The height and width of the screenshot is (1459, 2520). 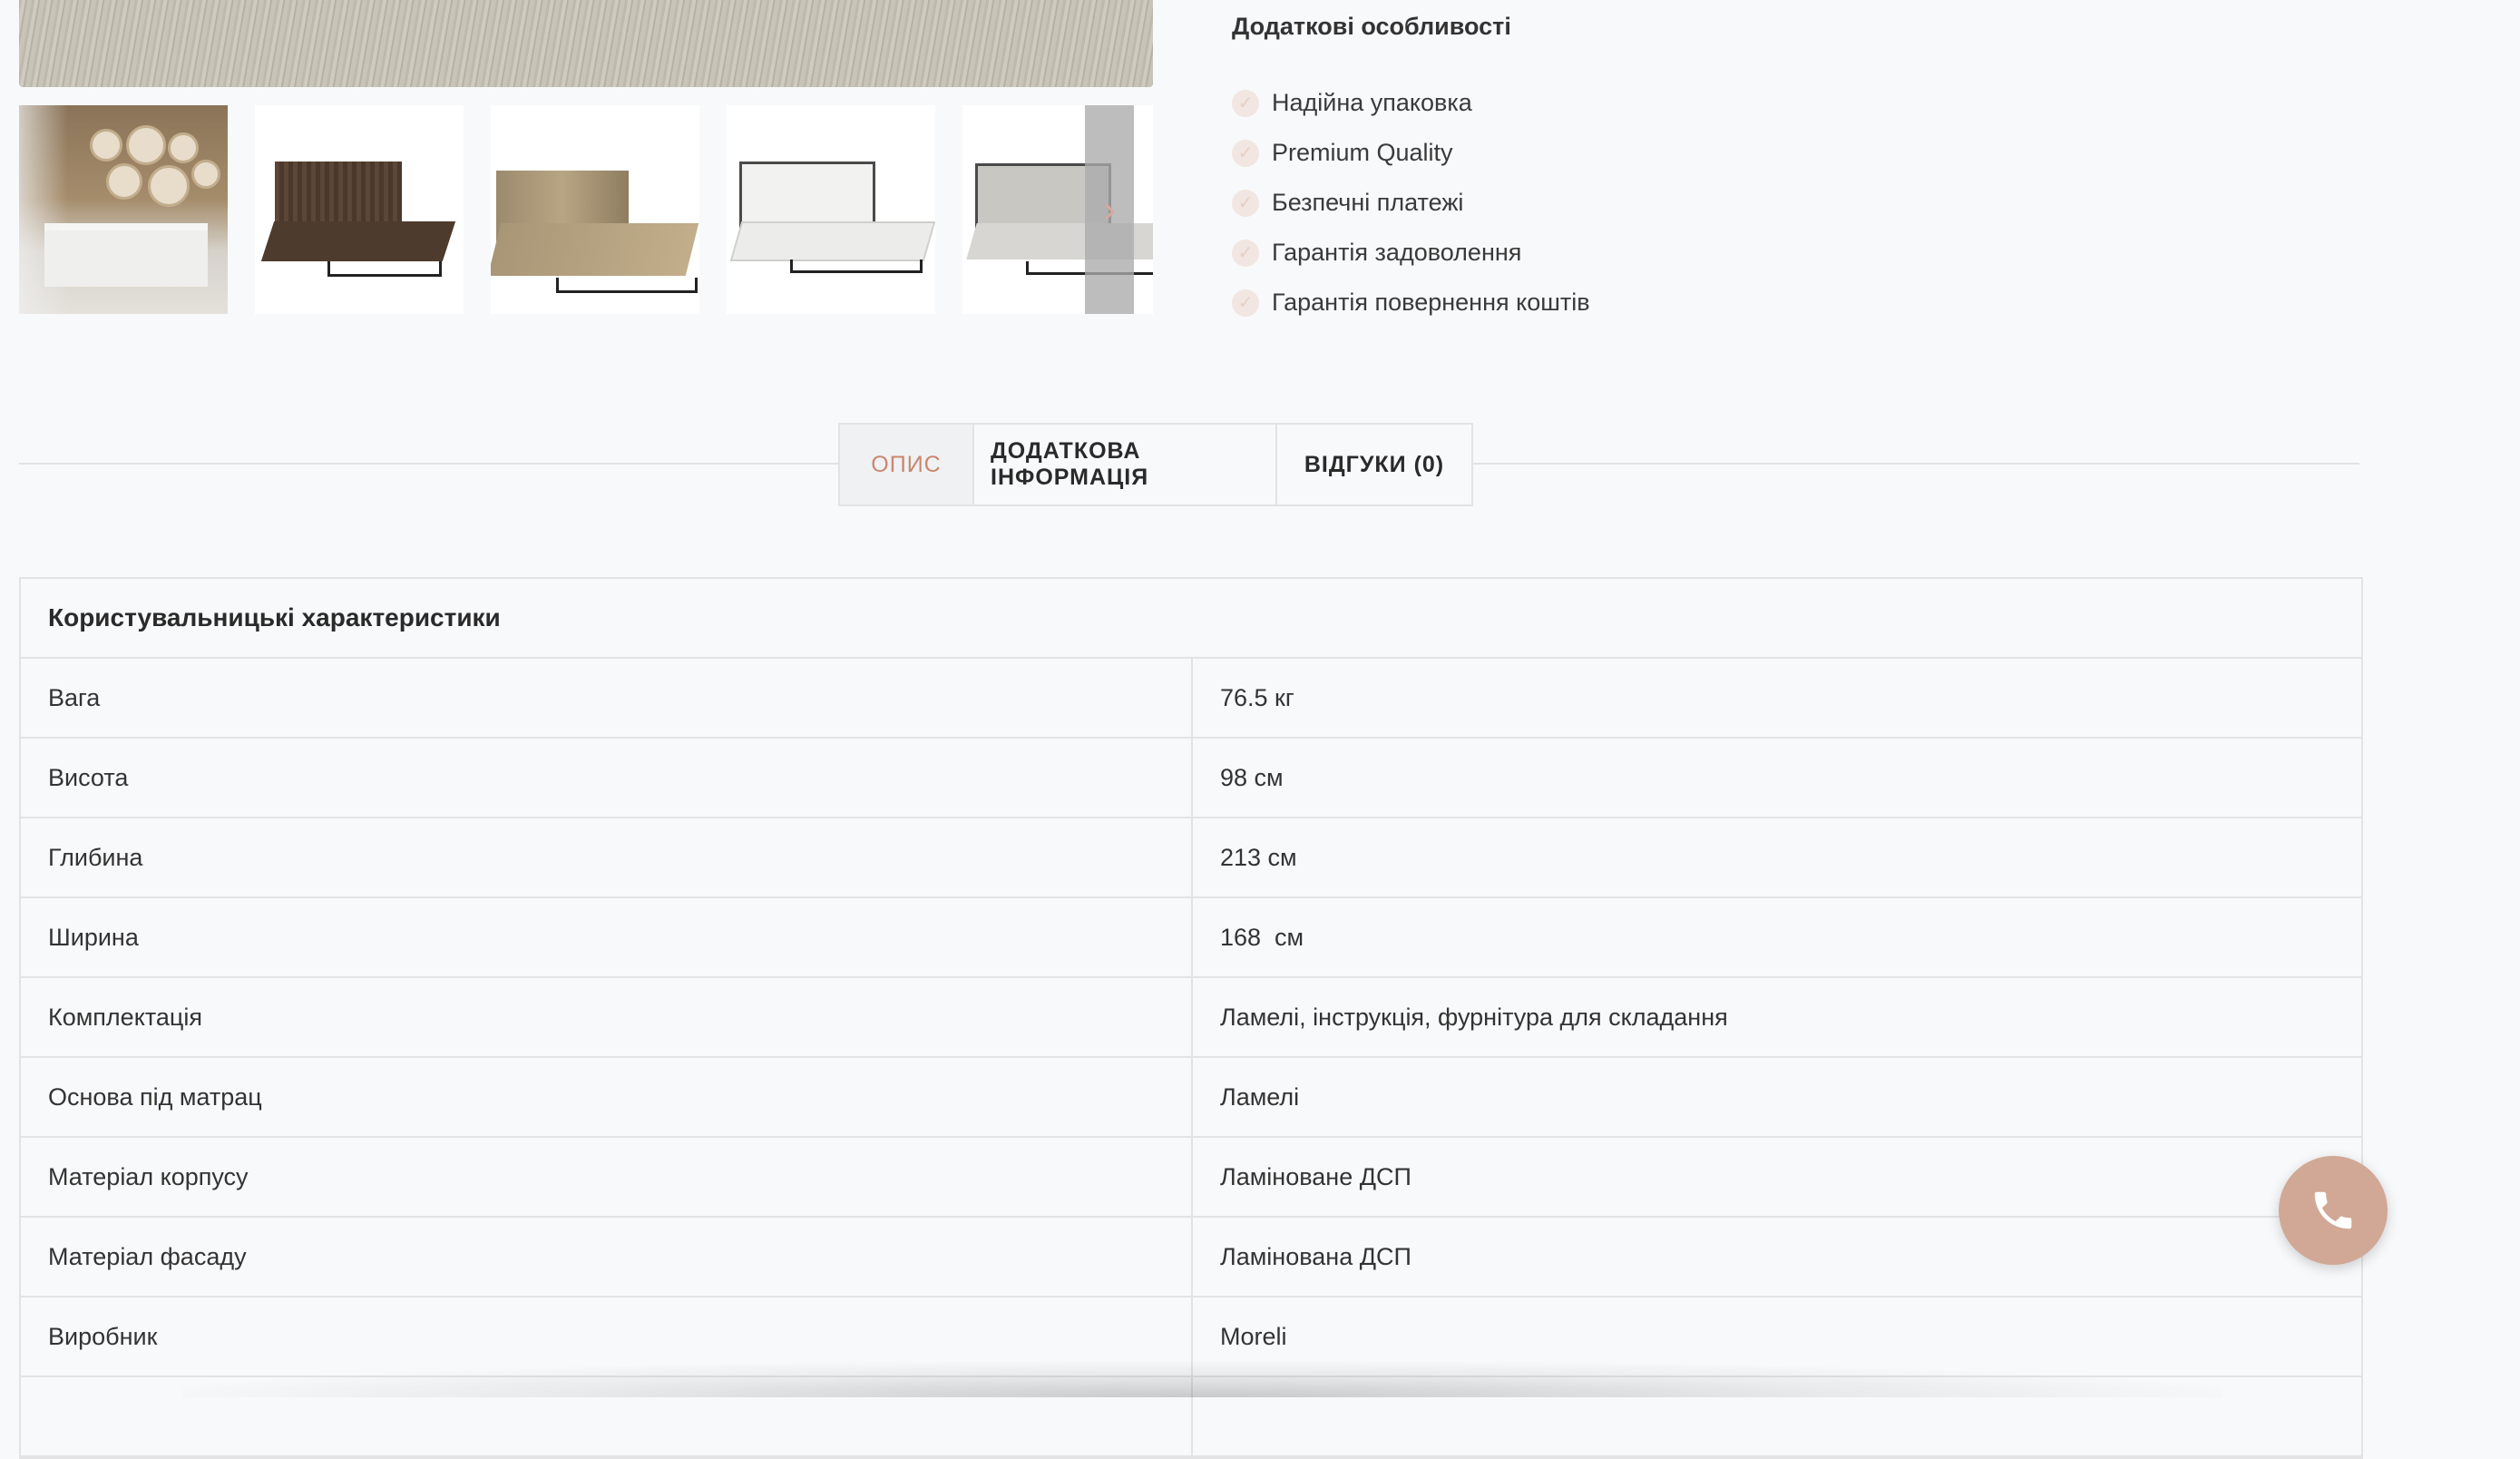 I want to click on chevron-right-icon: ›, so click(x=1109, y=209).